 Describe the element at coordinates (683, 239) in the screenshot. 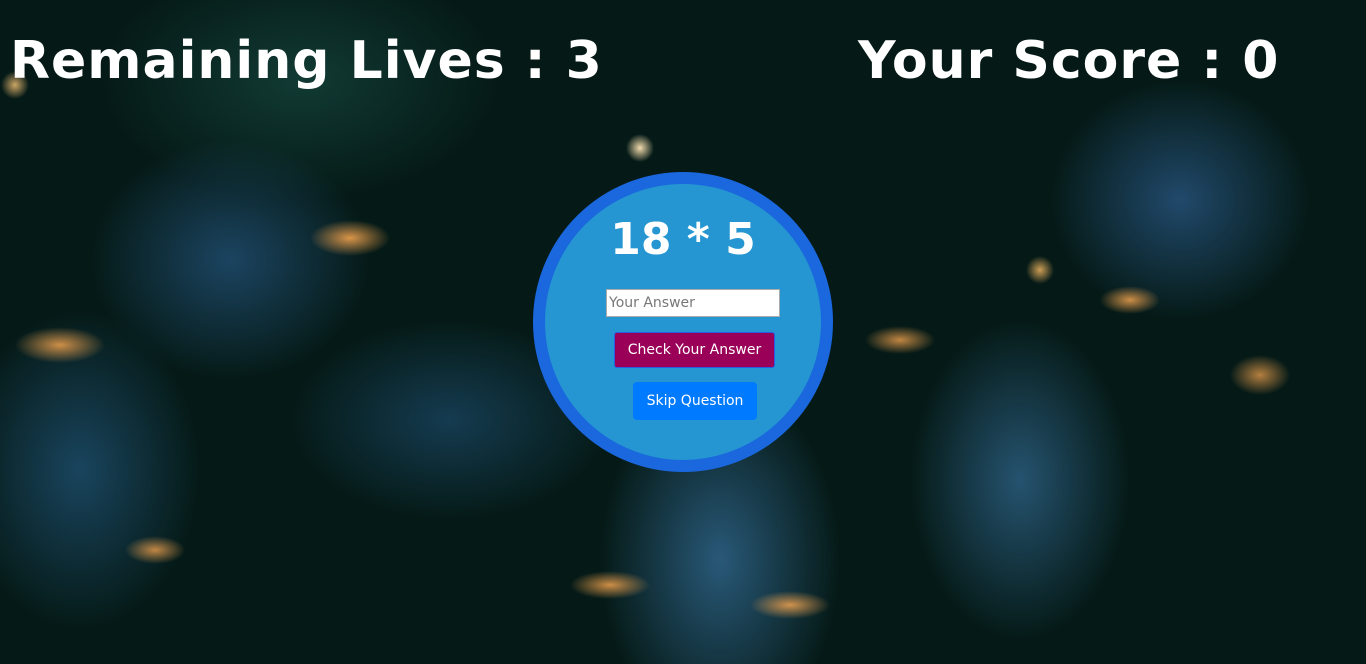

I see `question-text: 18 * 5` at that location.